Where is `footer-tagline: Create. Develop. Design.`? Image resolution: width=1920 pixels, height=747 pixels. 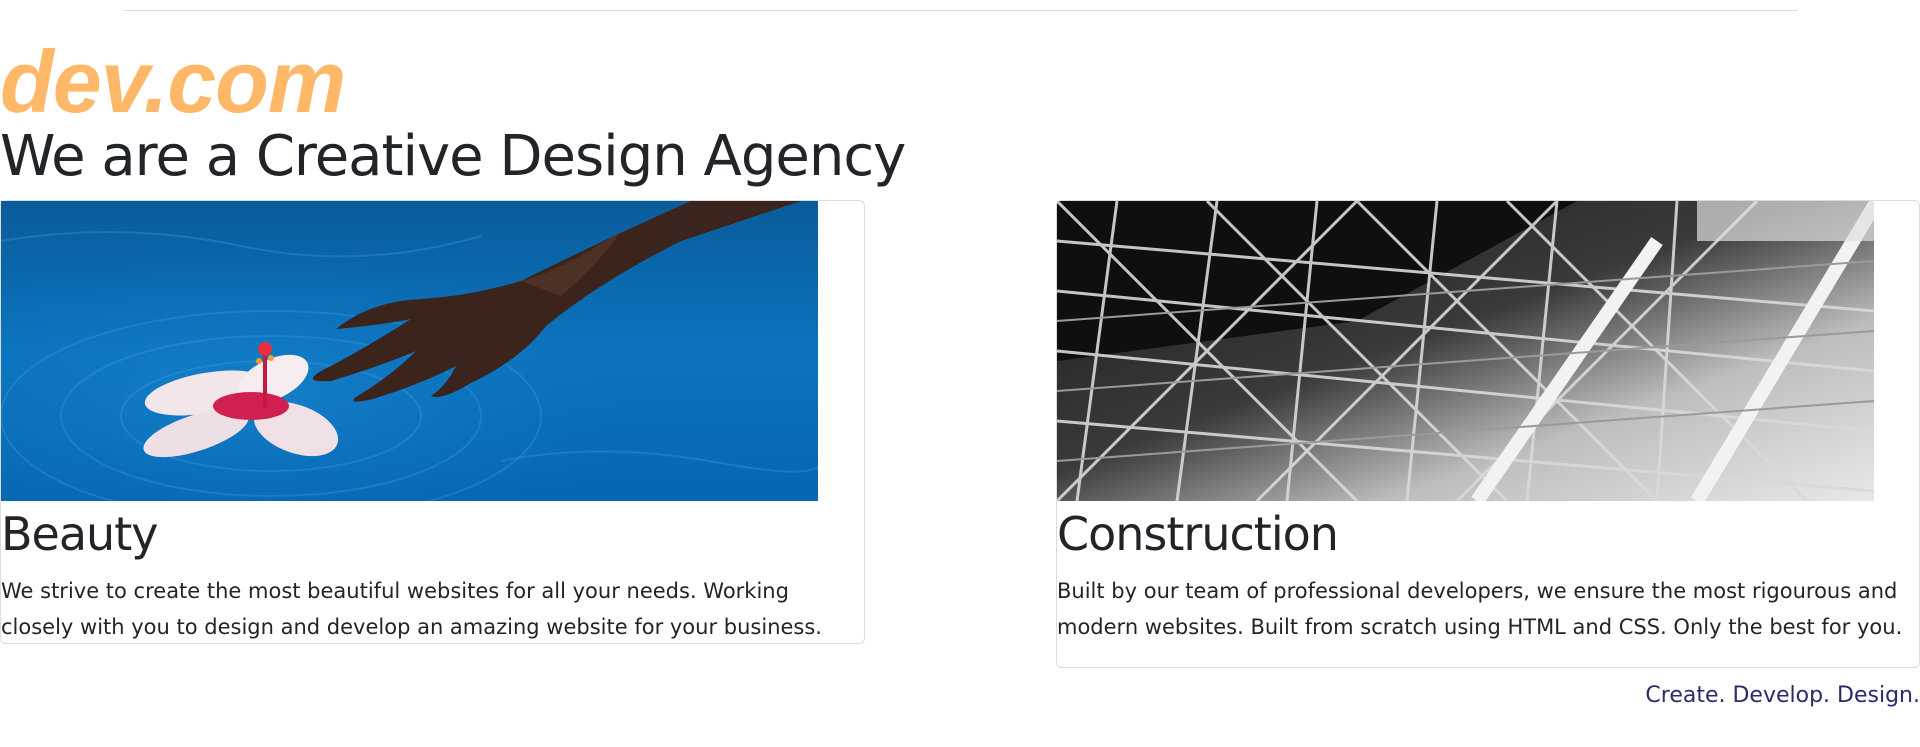 footer-tagline: Create. Develop. Design. is located at coordinates (1782, 695).